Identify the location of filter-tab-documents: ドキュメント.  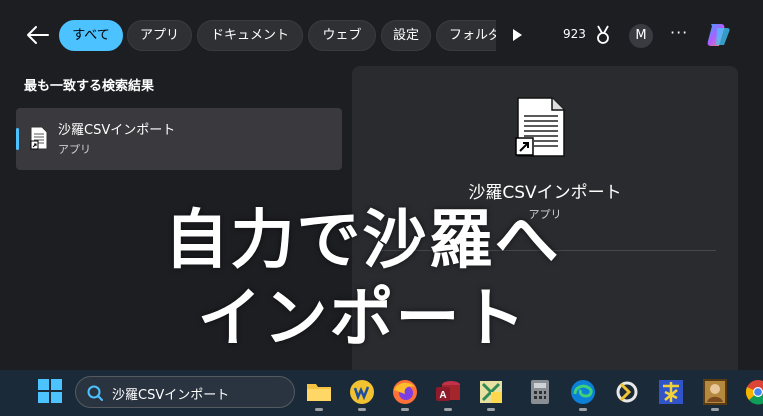
(250, 35).